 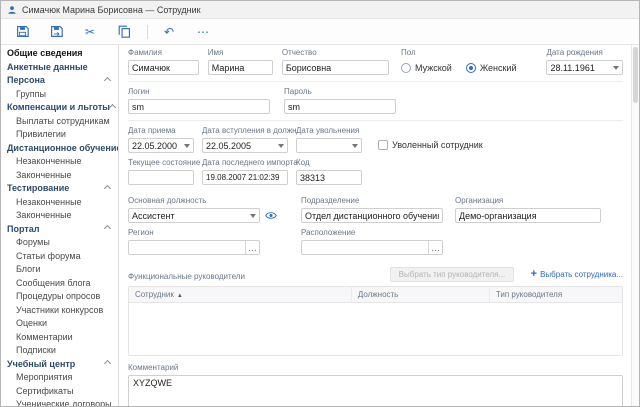 What do you see at coordinates (59, 188) in the screenshot?
I see `sidebar-item-group: Тестирование` at bounding box center [59, 188].